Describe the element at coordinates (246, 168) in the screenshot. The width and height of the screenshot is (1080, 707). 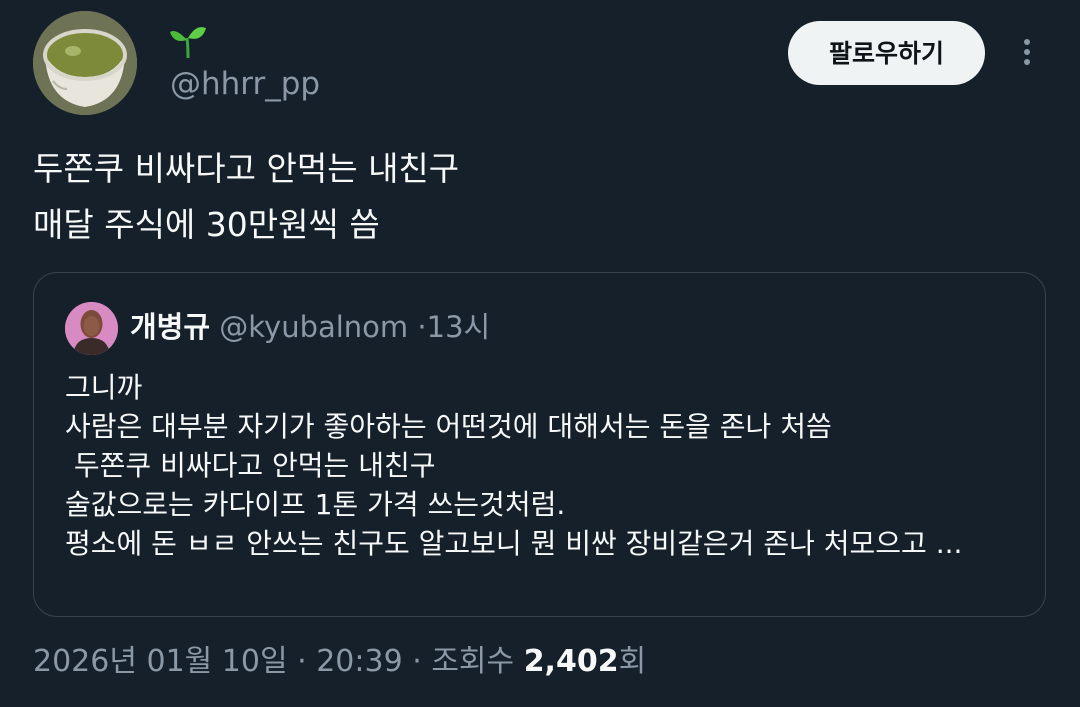
I see `tweet-line: 두쫀쿠 비싸다고 안먹는 내친구` at that location.